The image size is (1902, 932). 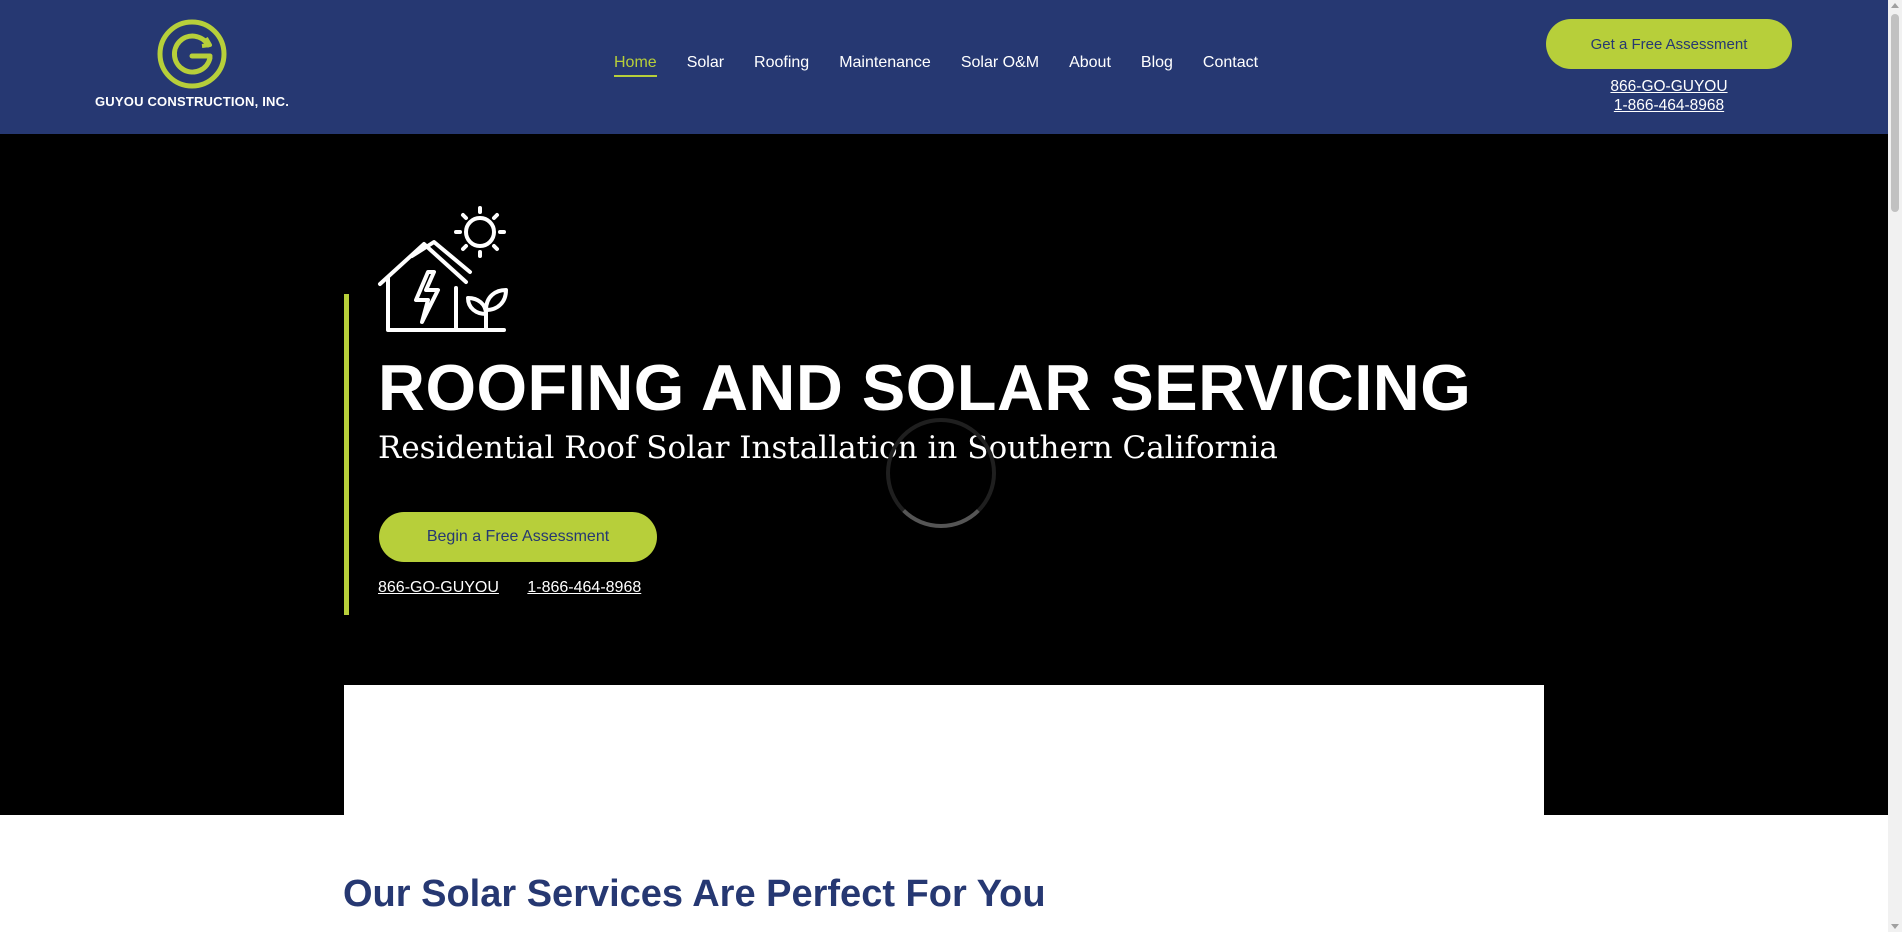 What do you see at coordinates (1000, 65) in the screenshot?
I see `nav-solar-om: Solar O&M` at bounding box center [1000, 65].